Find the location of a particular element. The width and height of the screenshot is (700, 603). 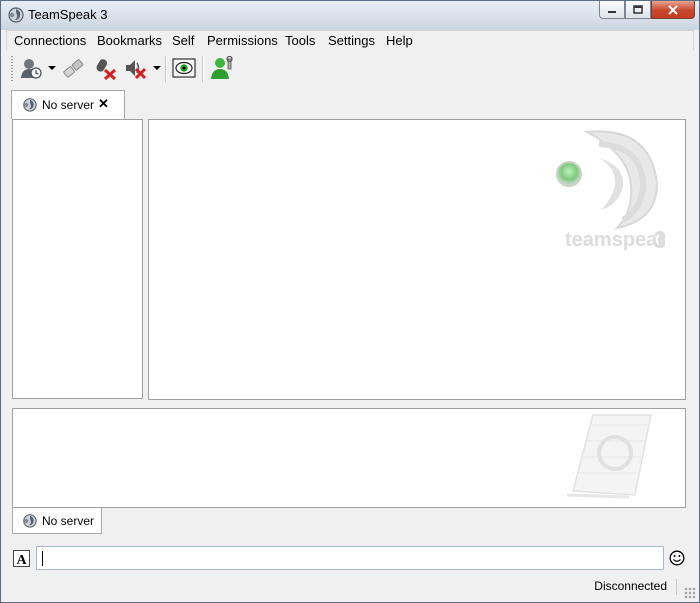

identity-icon is located at coordinates (222, 67).